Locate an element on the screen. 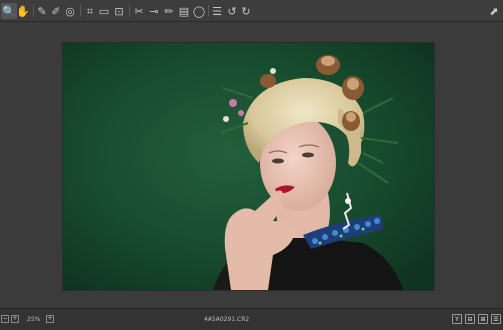  straighten-icon: ▭ is located at coordinates (104, 11).